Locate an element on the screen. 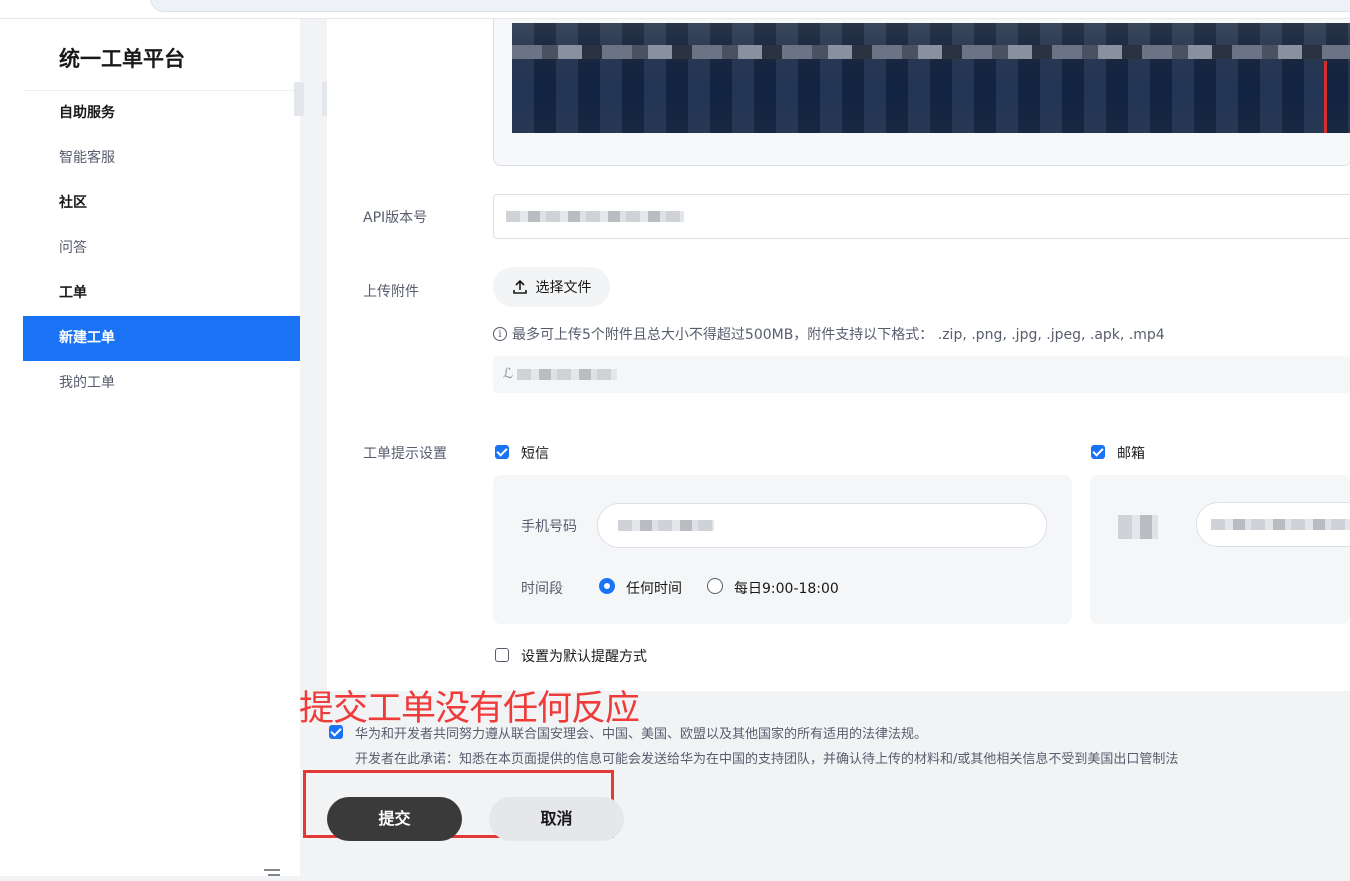 This screenshot has height=881, width=1350. email-input is located at coordinates (1273, 524).